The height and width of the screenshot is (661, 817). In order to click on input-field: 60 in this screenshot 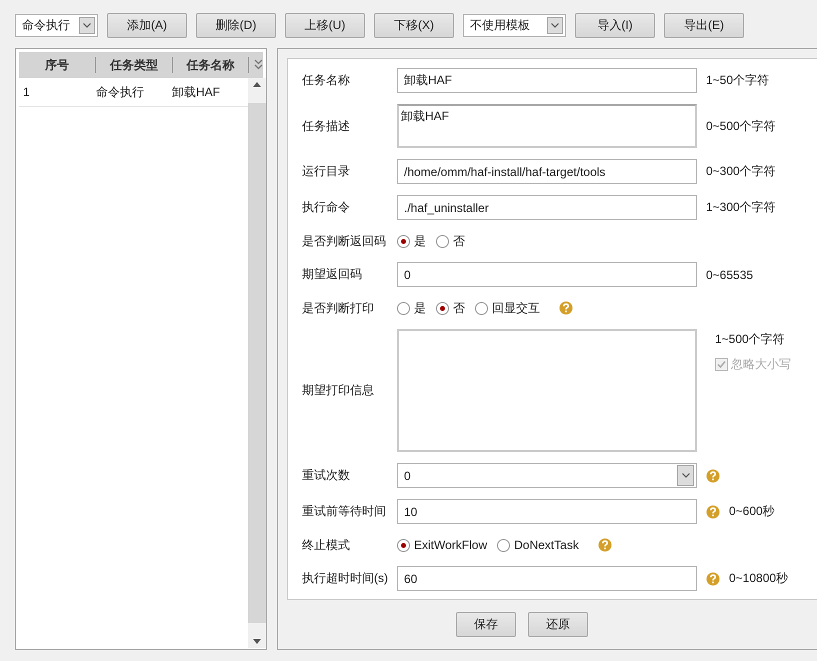, I will do `click(547, 578)`.